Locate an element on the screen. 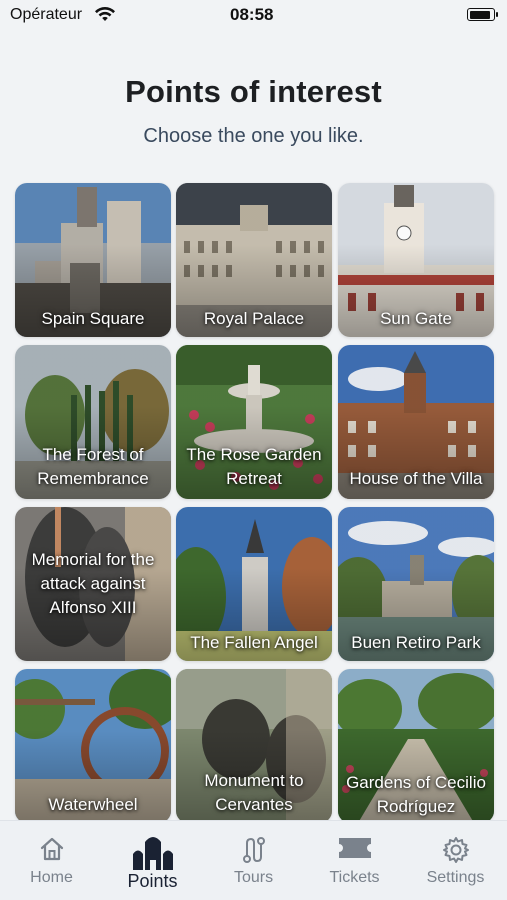 The height and width of the screenshot is (900, 507). tab-label: Tickets is located at coordinates (354, 877).